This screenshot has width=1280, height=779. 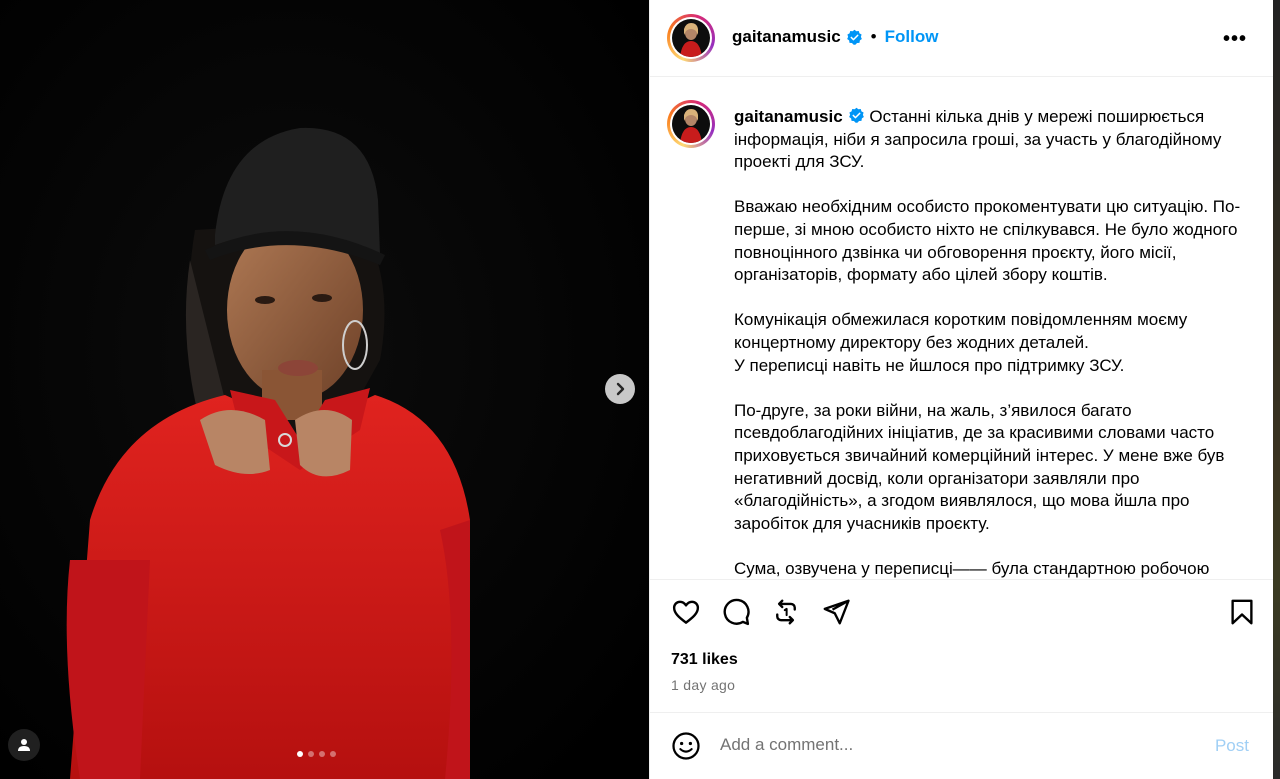 I want to click on repost-button, so click(x=786, y=614).